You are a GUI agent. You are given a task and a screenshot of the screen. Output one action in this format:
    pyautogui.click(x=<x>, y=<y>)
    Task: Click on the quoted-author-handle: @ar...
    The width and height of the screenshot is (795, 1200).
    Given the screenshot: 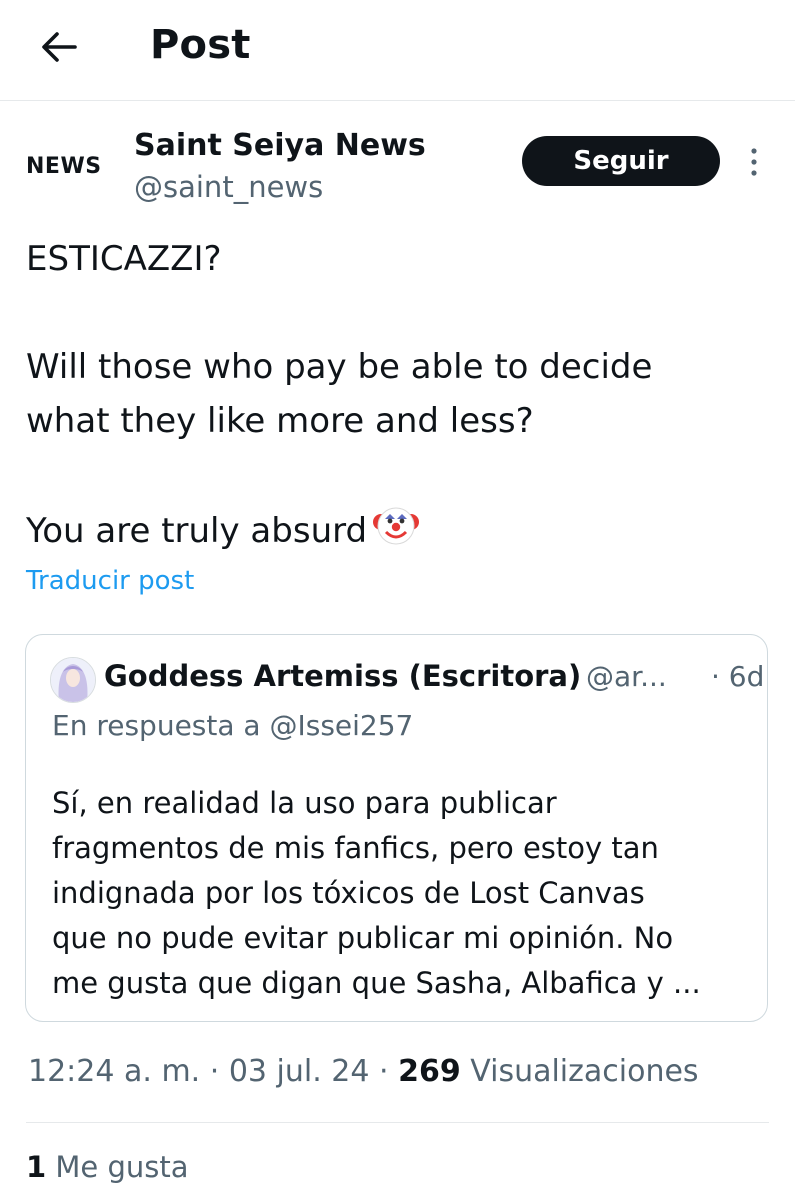 What is the action you would take?
    pyautogui.click(x=626, y=676)
    